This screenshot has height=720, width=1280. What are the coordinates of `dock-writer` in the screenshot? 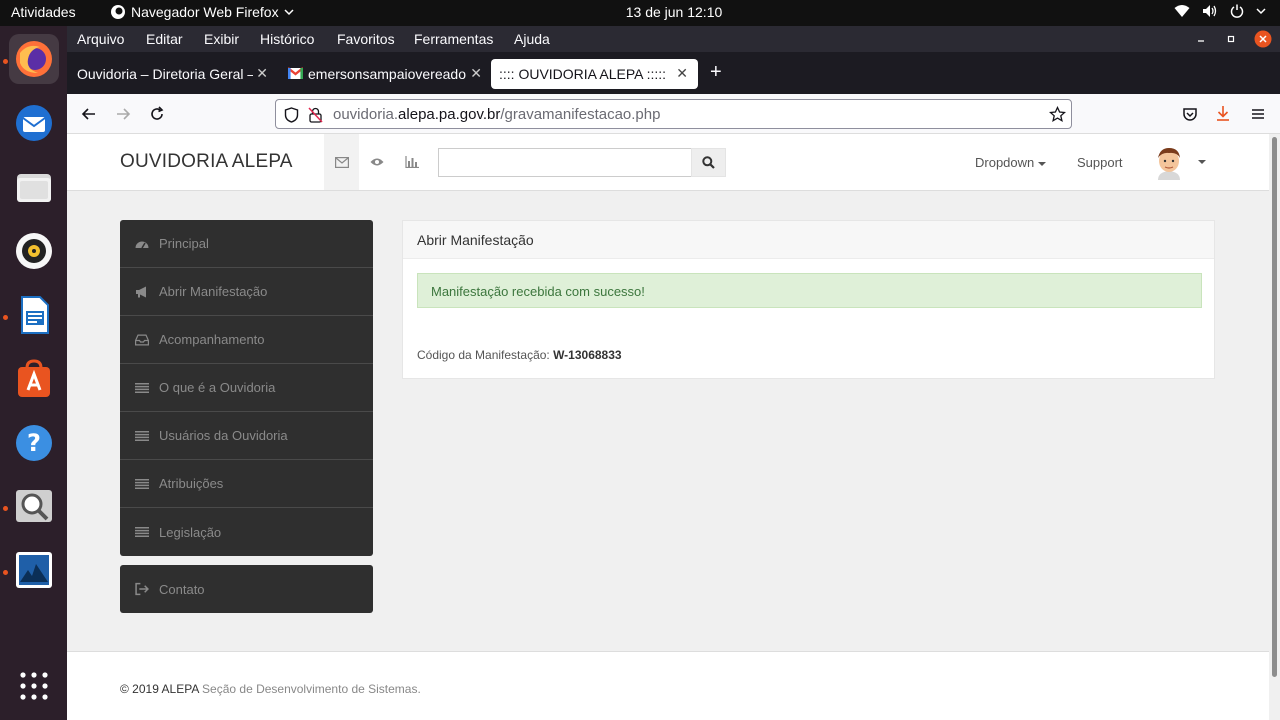 It's located at (34, 315).